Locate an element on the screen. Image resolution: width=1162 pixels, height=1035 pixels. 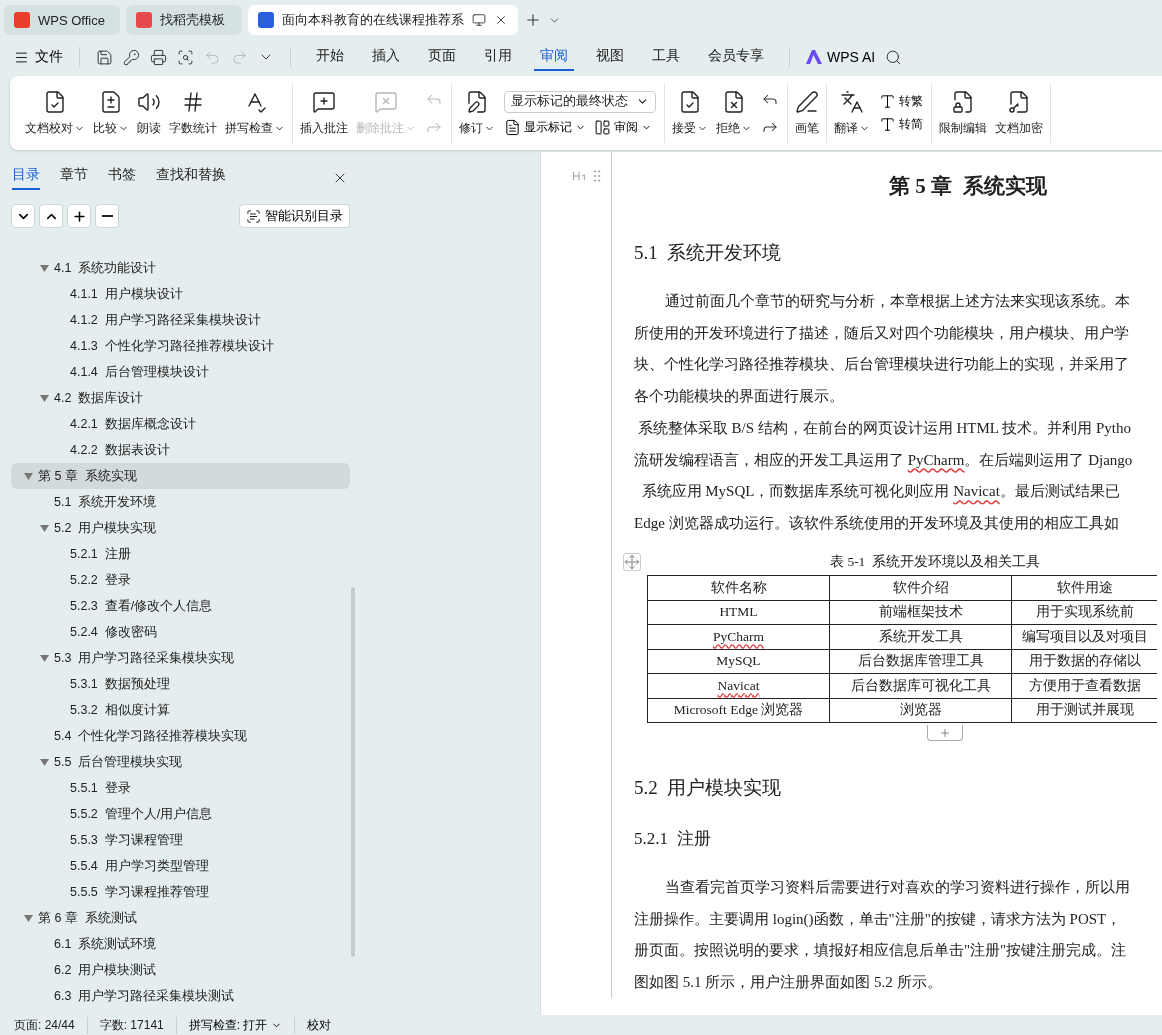
toc-item: 5.5.5 学习课程推荐管理 is located at coordinates (180, 892).